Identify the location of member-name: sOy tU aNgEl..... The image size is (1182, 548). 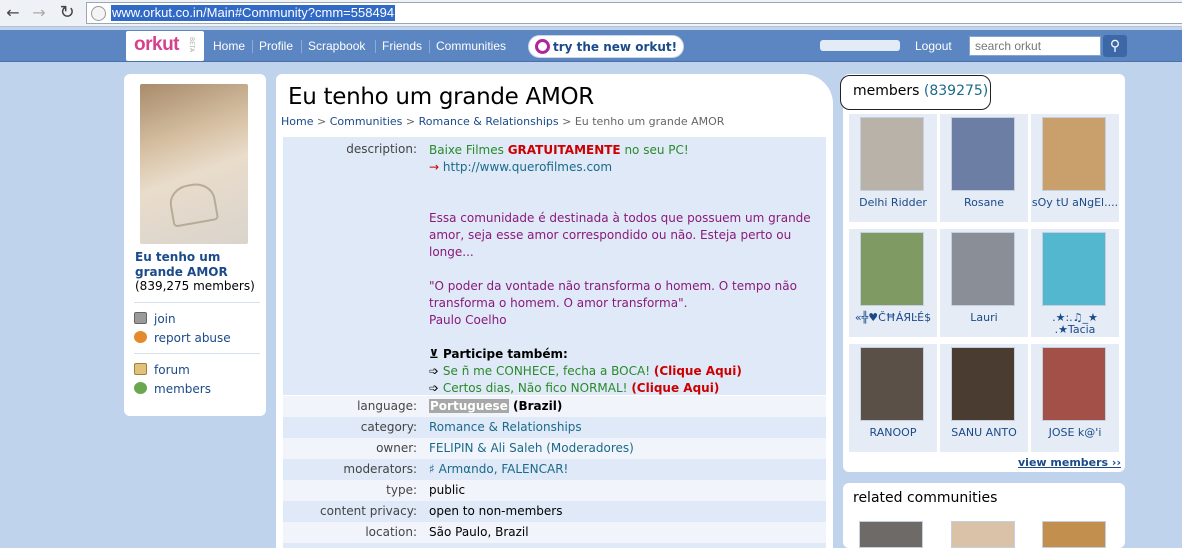
(1075, 203).